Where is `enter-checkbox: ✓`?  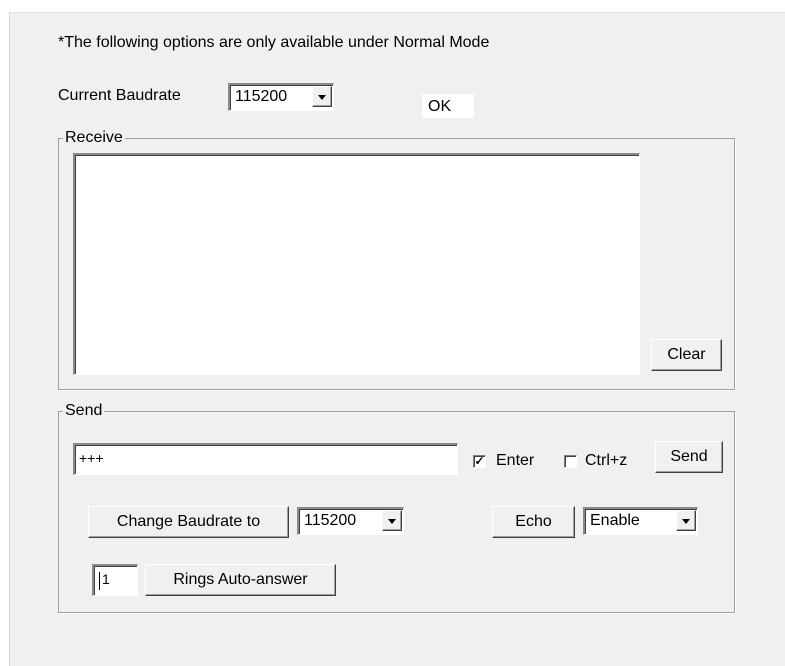
enter-checkbox: ✓ is located at coordinates (479, 461).